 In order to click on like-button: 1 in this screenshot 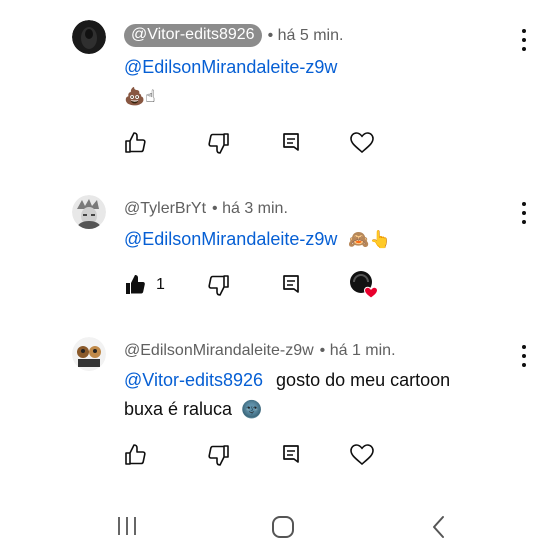, I will do `click(144, 285)`.